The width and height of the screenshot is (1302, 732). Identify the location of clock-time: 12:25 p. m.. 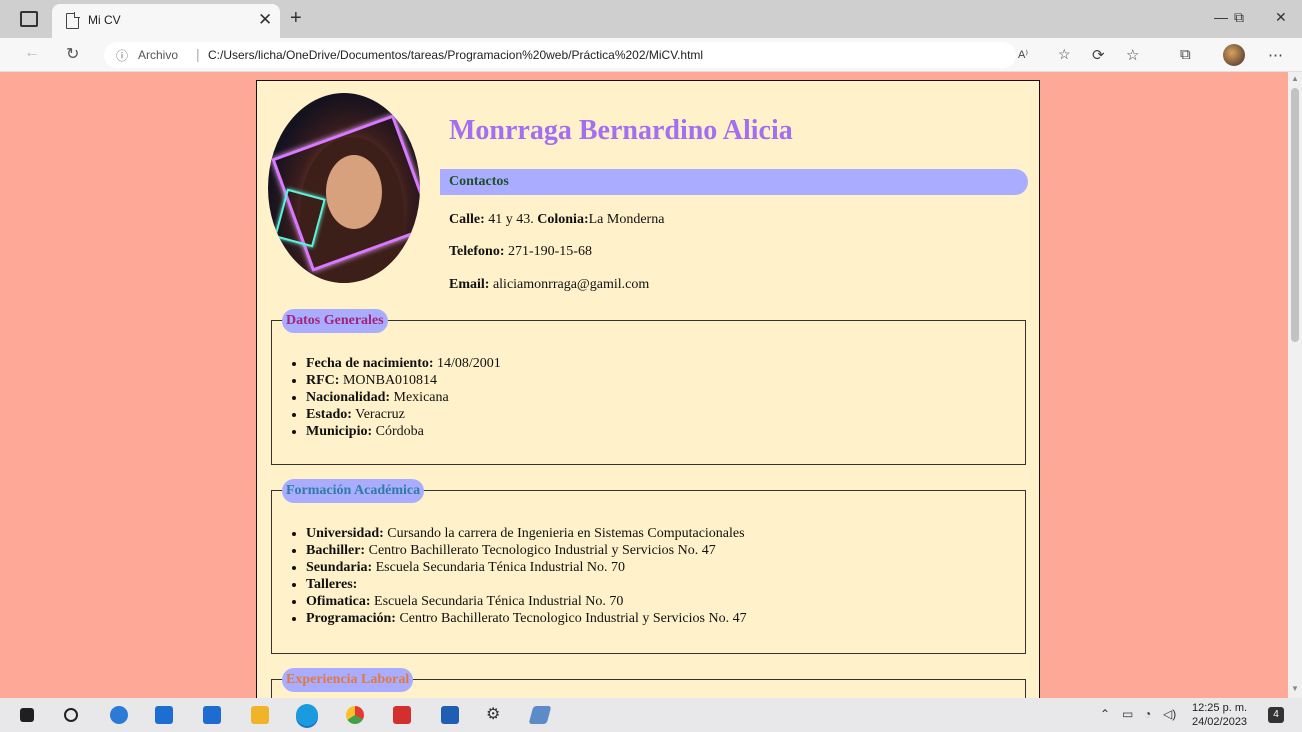
(1220, 708).